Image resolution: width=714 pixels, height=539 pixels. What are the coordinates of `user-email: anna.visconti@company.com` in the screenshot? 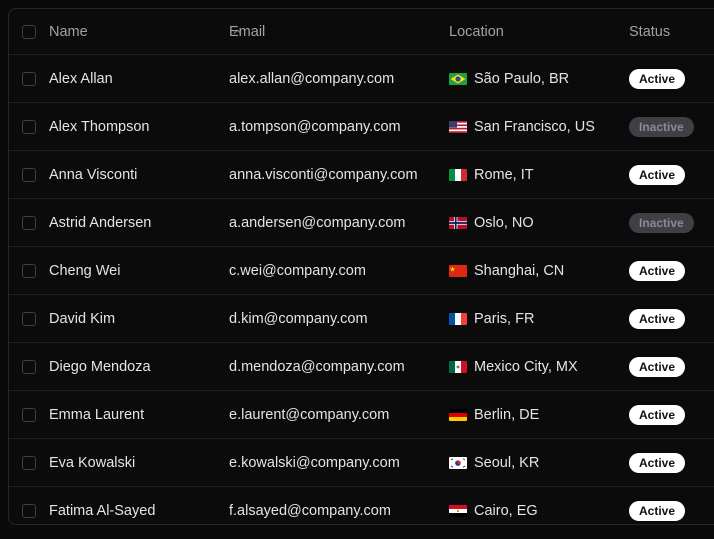 It's located at (323, 174).